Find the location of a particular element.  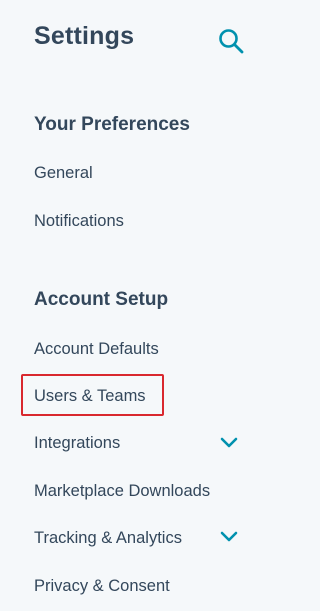

tracking-analytics-expand-toggle is located at coordinates (229, 537).